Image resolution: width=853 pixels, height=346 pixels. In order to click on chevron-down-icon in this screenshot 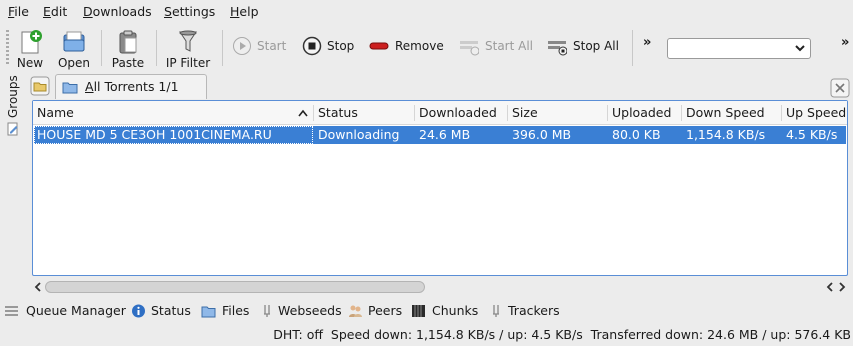, I will do `click(800, 48)`.